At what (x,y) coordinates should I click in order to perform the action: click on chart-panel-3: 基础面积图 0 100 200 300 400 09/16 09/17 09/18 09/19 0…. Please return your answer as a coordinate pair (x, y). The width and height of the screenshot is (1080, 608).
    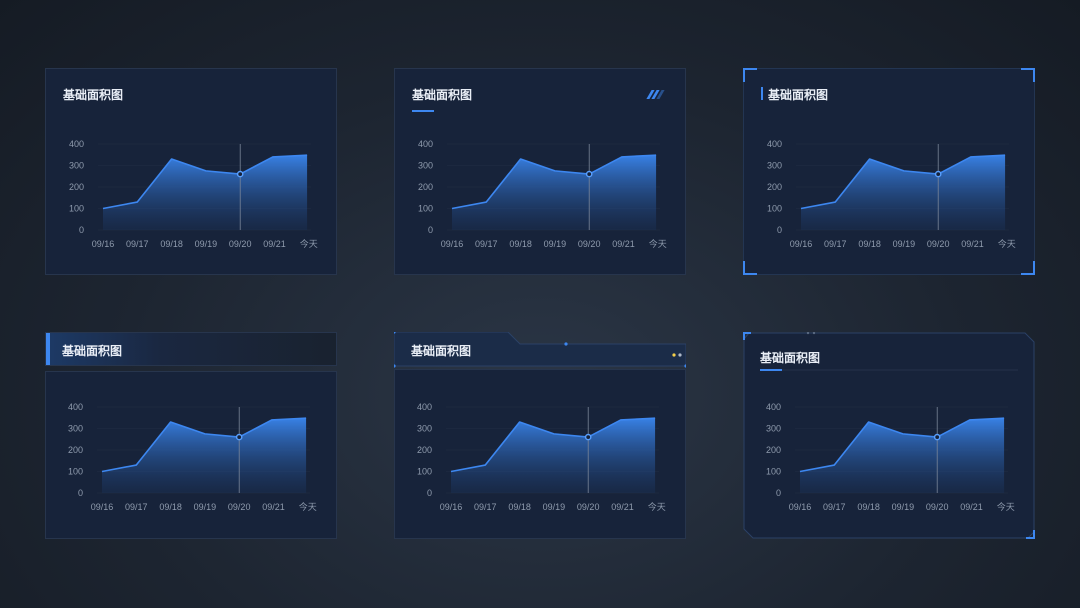
    Looking at the image, I should click on (889, 171).